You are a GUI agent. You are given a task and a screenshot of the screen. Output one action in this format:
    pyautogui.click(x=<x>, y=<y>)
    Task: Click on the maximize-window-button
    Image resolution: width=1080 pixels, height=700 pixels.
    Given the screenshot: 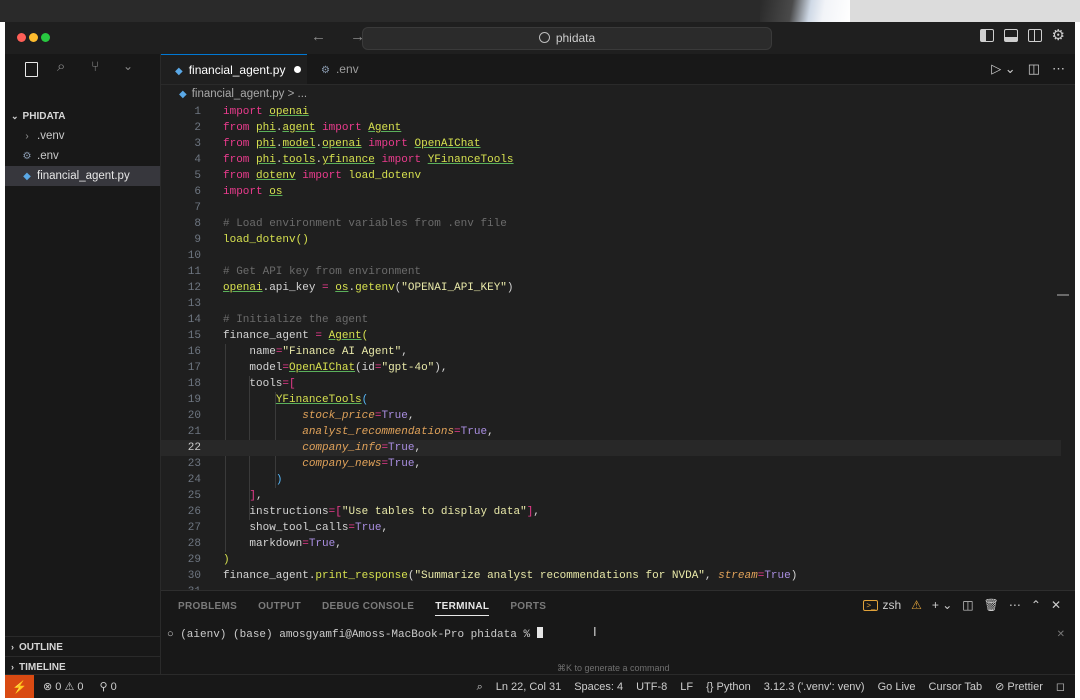 What is the action you would take?
    pyautogui.click(x=45, y=37)
    